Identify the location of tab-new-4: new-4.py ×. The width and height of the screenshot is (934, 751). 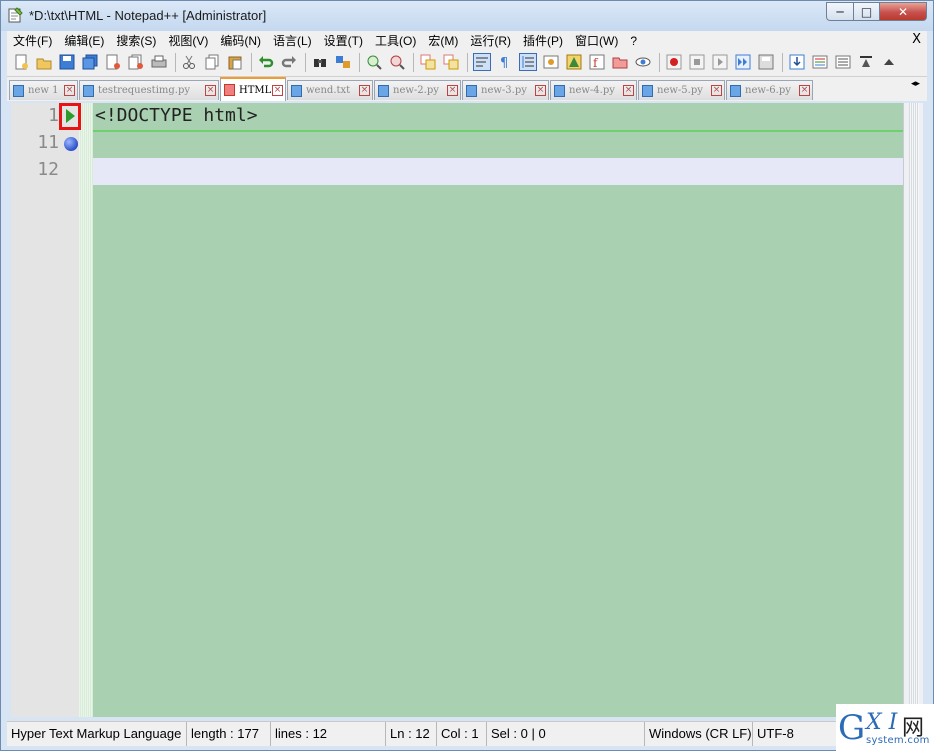
(593, 90).